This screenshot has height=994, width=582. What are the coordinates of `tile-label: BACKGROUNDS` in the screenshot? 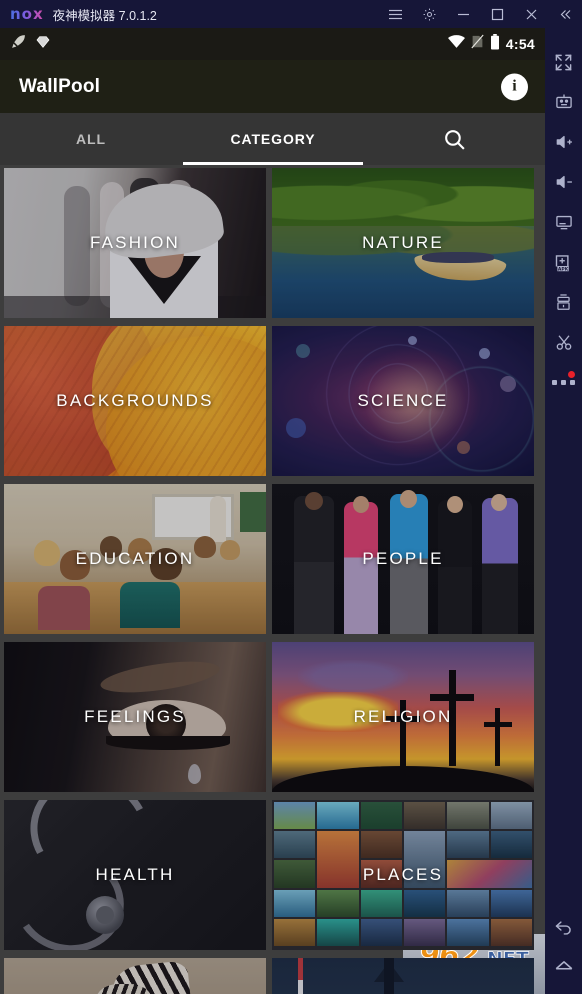 It's located at (135, 400).